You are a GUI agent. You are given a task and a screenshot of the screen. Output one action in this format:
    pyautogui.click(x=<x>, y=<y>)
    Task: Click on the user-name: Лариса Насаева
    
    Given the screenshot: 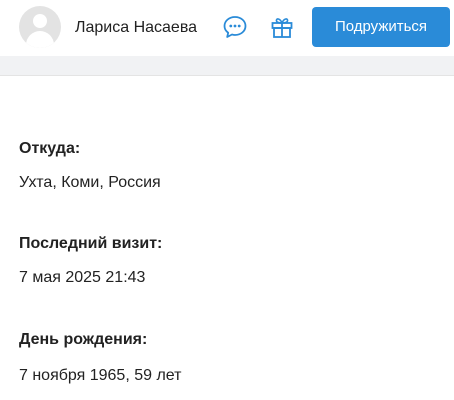 What is the action you would take?
    pyautogui.click(x=136, y=28)
    